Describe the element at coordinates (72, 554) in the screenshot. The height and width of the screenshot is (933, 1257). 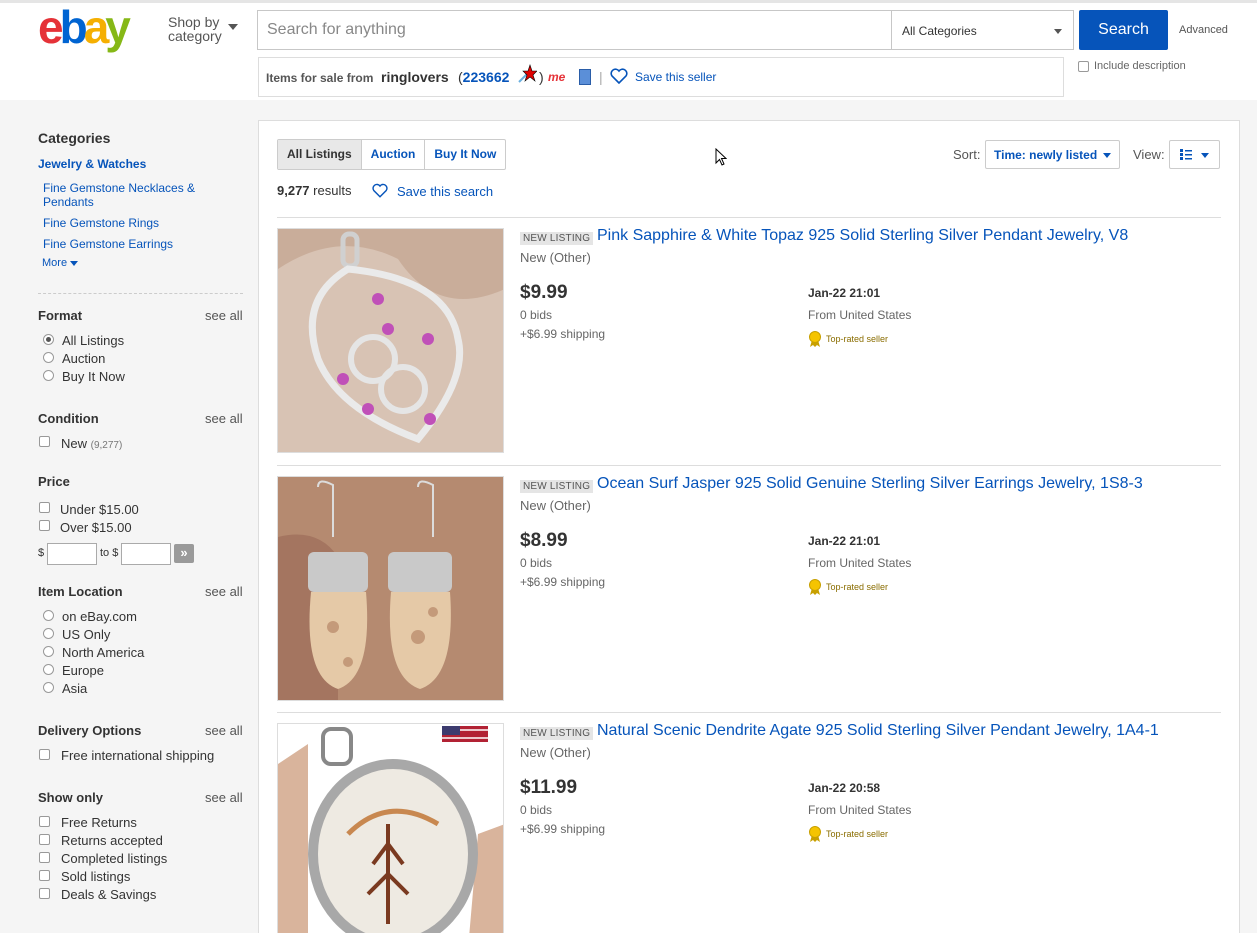
I see `price-min-input` at that location.